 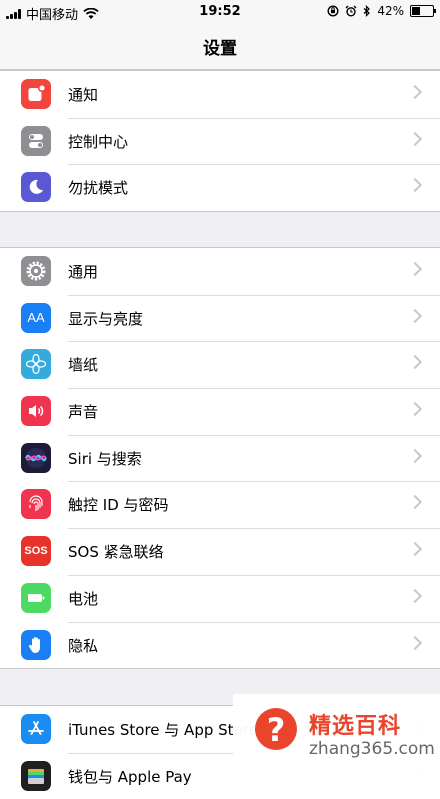 I want to click on settings-row-label: 声音, so click(x=83, y=412).